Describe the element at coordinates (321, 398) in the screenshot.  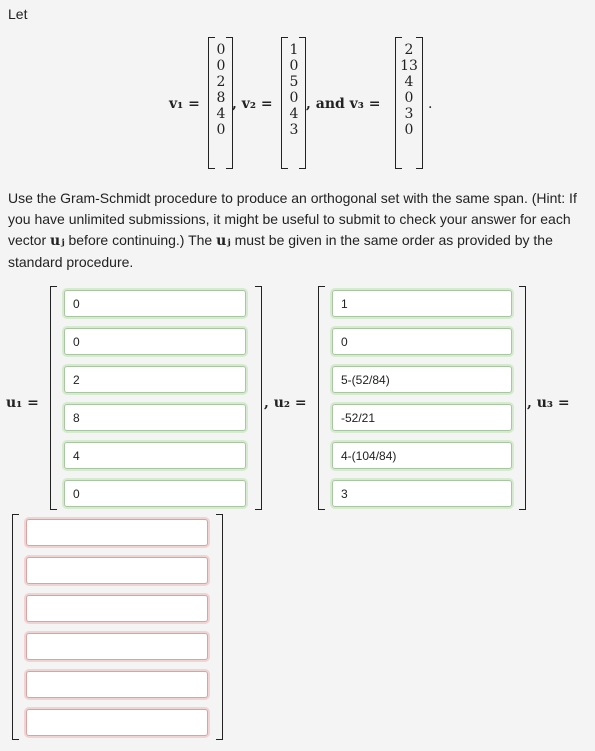
I see `u2-left-bracket` at that location.